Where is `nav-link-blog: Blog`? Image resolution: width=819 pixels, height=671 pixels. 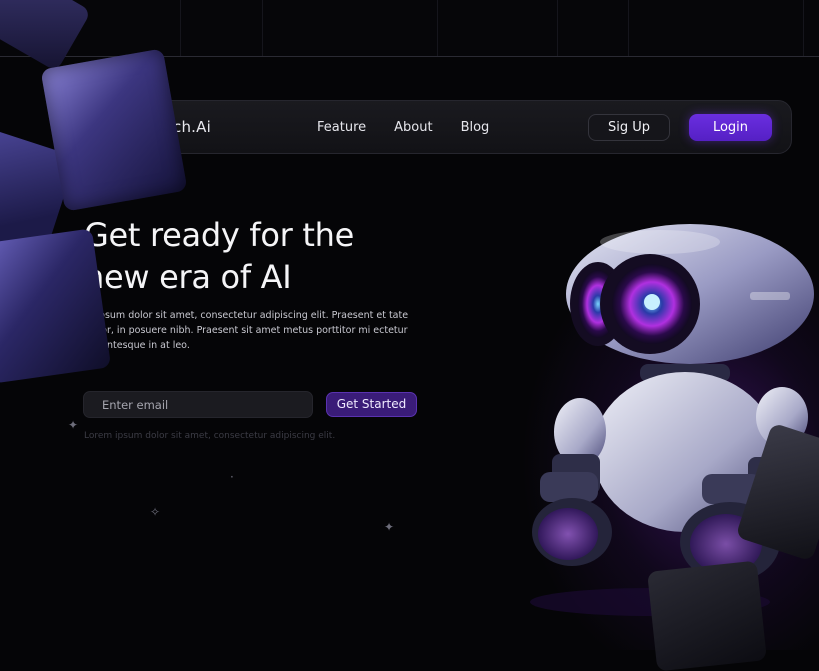
nav-link-blog: Blog is located at coordinates (475, 127).